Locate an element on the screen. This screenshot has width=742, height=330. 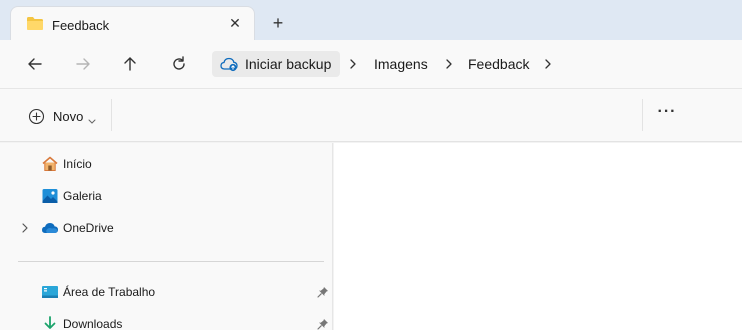
refresh-icon is located at coordinates (179, 64).